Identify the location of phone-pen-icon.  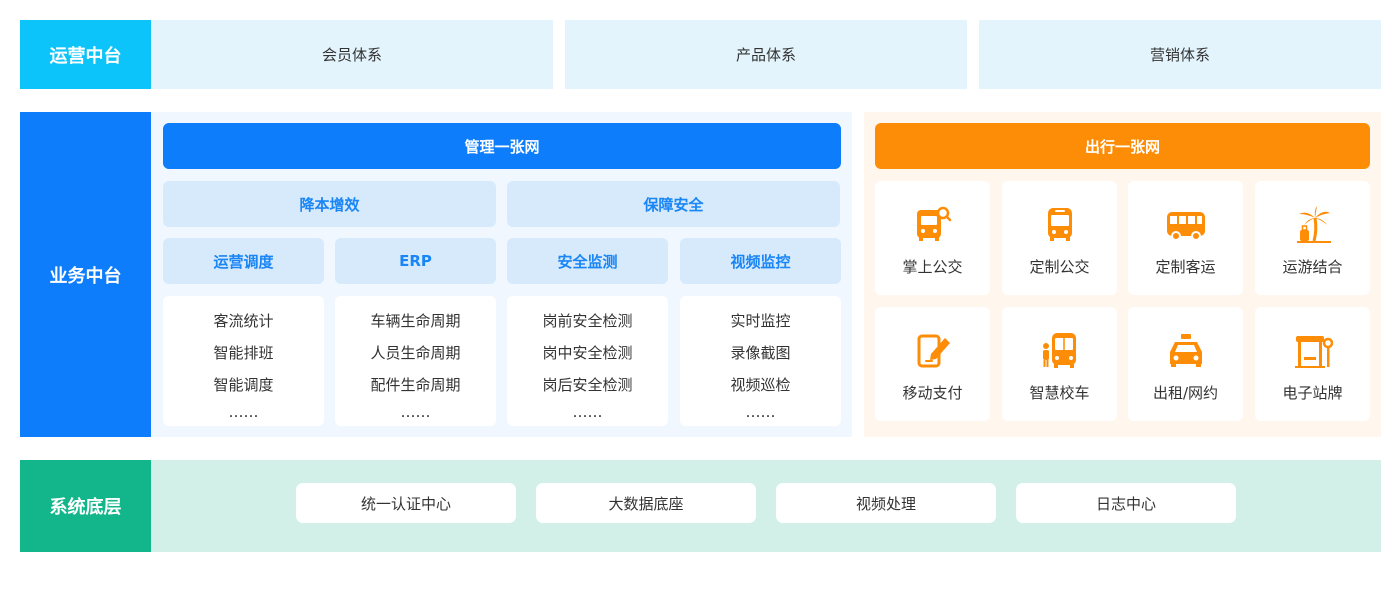
(933, 350).